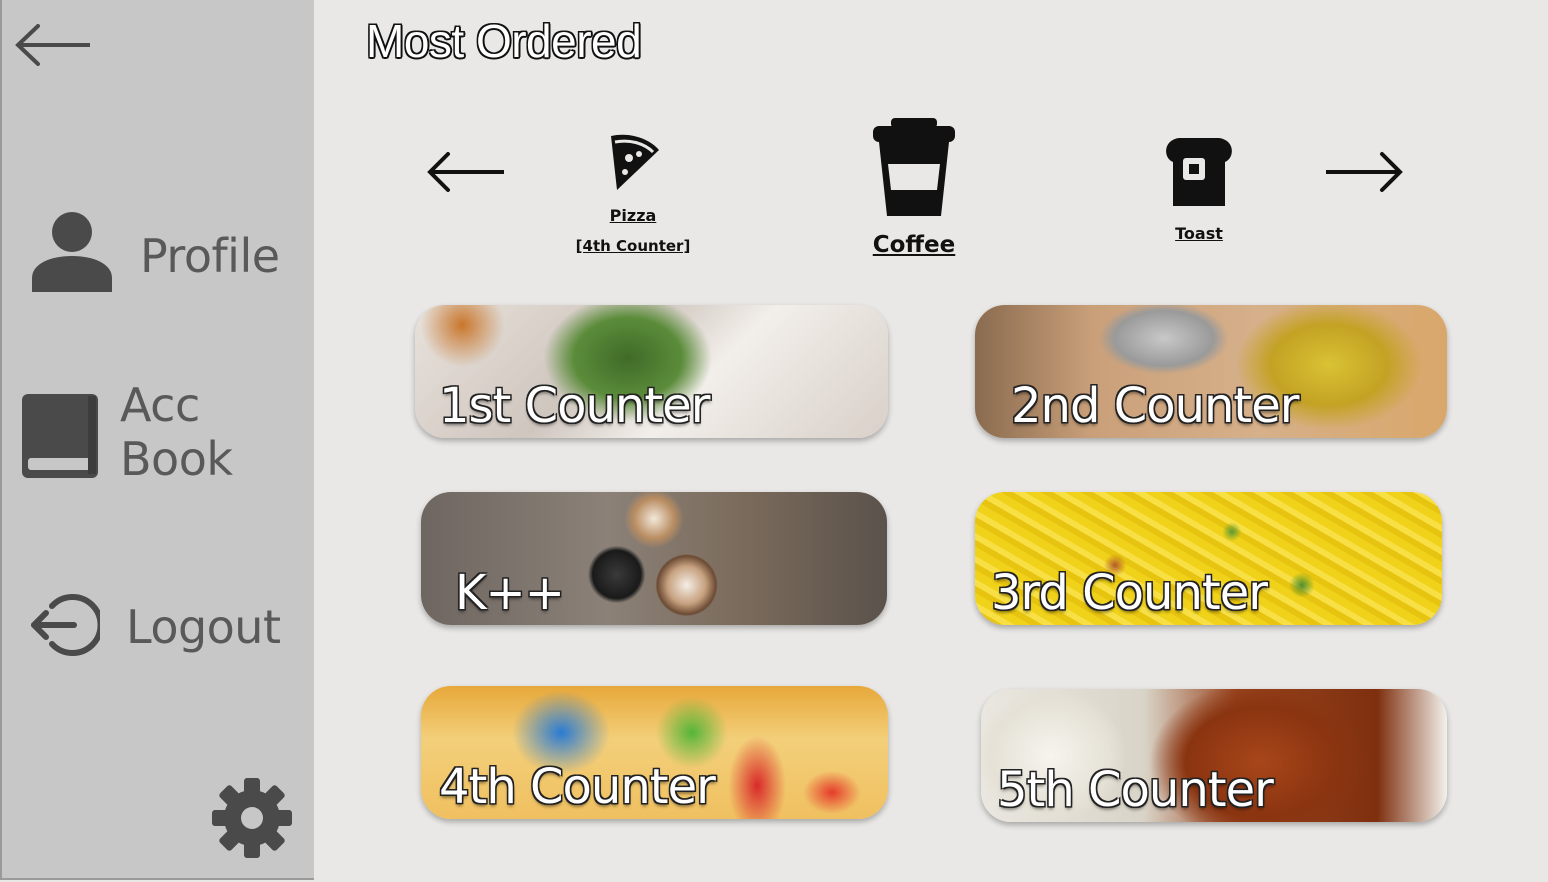 The width and height of the screenshot is (1548, 882). What do you see at coordinates (914, 245) in the screenshot?
I see `category-name: Coffee` at bounding box center [914, 245].